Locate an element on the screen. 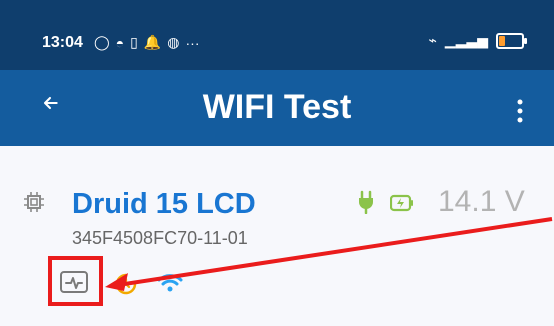  wifi-icon is located at coordinates (170, 283).